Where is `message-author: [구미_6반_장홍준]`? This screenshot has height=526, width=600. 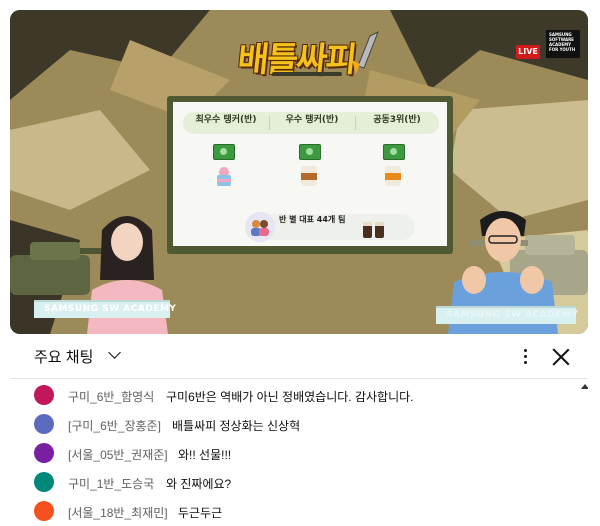 message-author: [구미_6반_장홍준] is located at coordinates (114, 425).